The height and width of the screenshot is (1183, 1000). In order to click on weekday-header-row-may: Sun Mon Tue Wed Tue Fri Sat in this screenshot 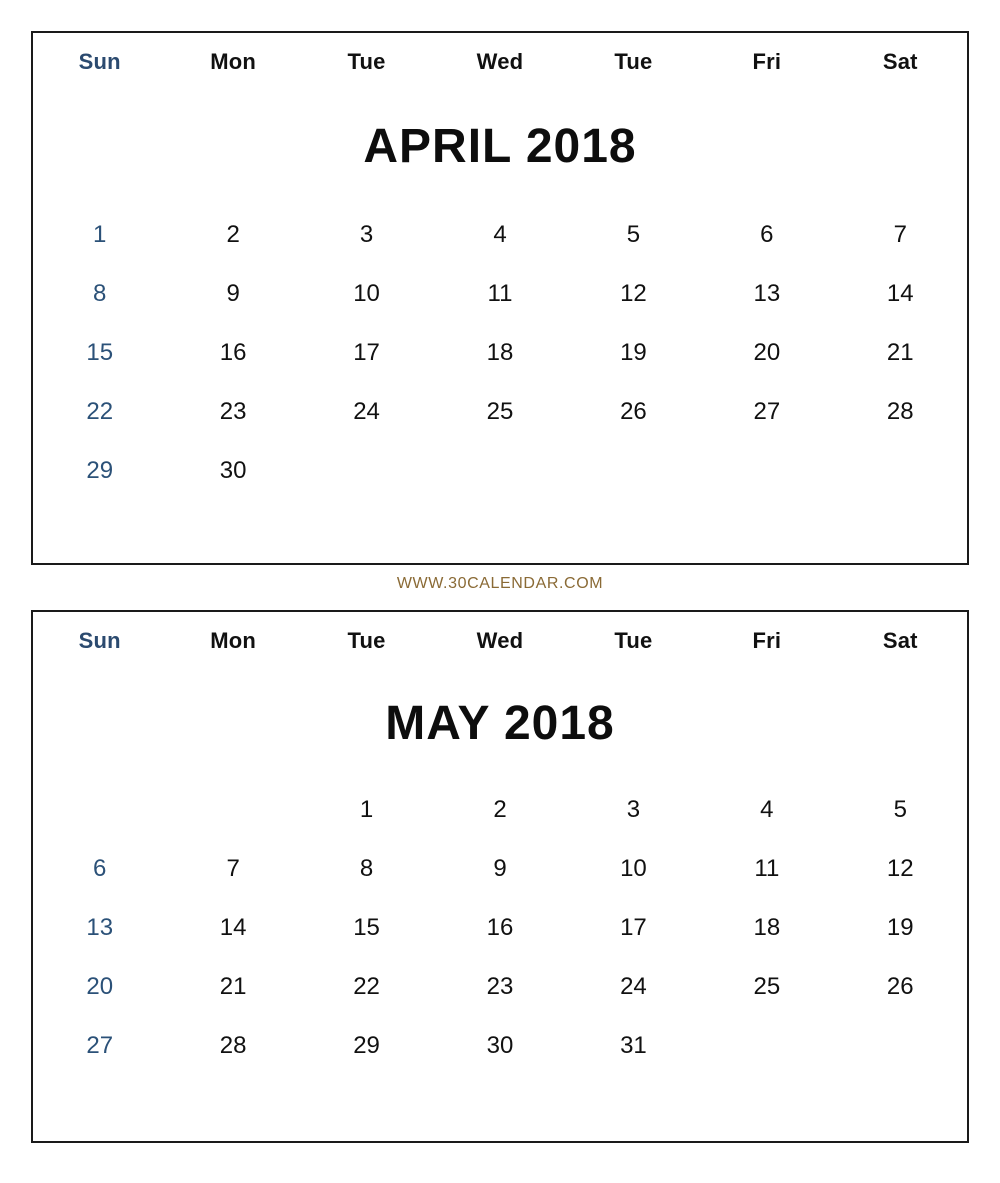, I will do `click(500, 632)`.